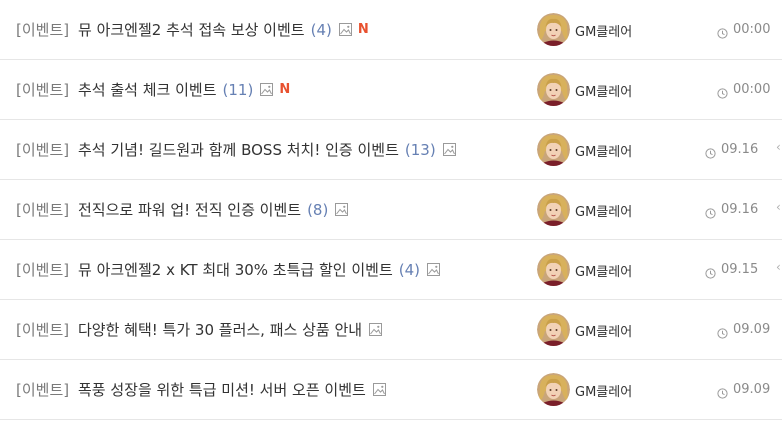 The image size is (782, 424). I want to click on post-title-group: 추석 출석 체크 이벤트 (11) N, so click(184, 89).